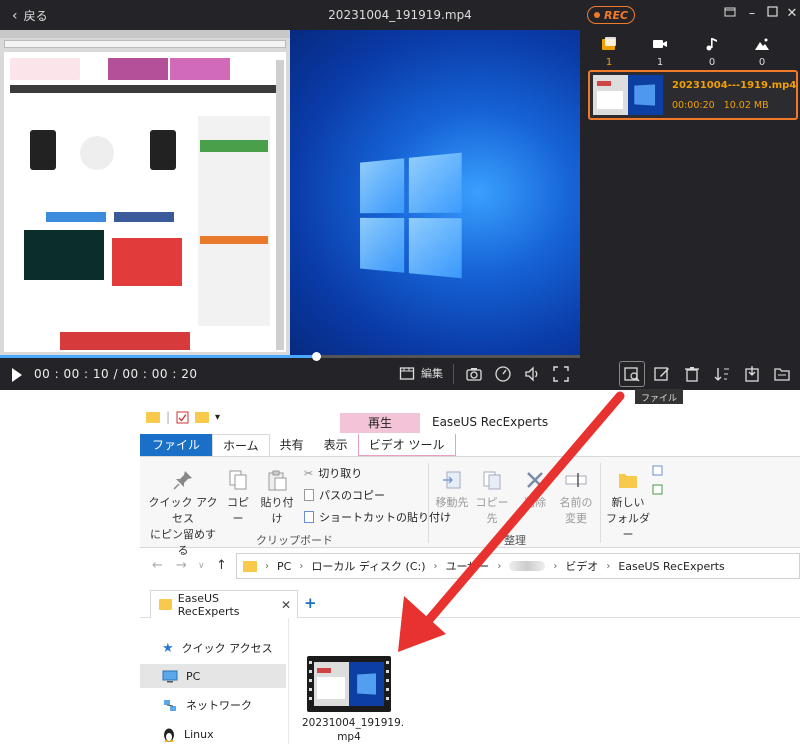 This screenshot has height=746, width=800. What do you see at coordinates (671, 566) in the screenshot?
I see `breadcrumb-recexperts: EaseUS RecExperts` at bounding box center [671, 566].